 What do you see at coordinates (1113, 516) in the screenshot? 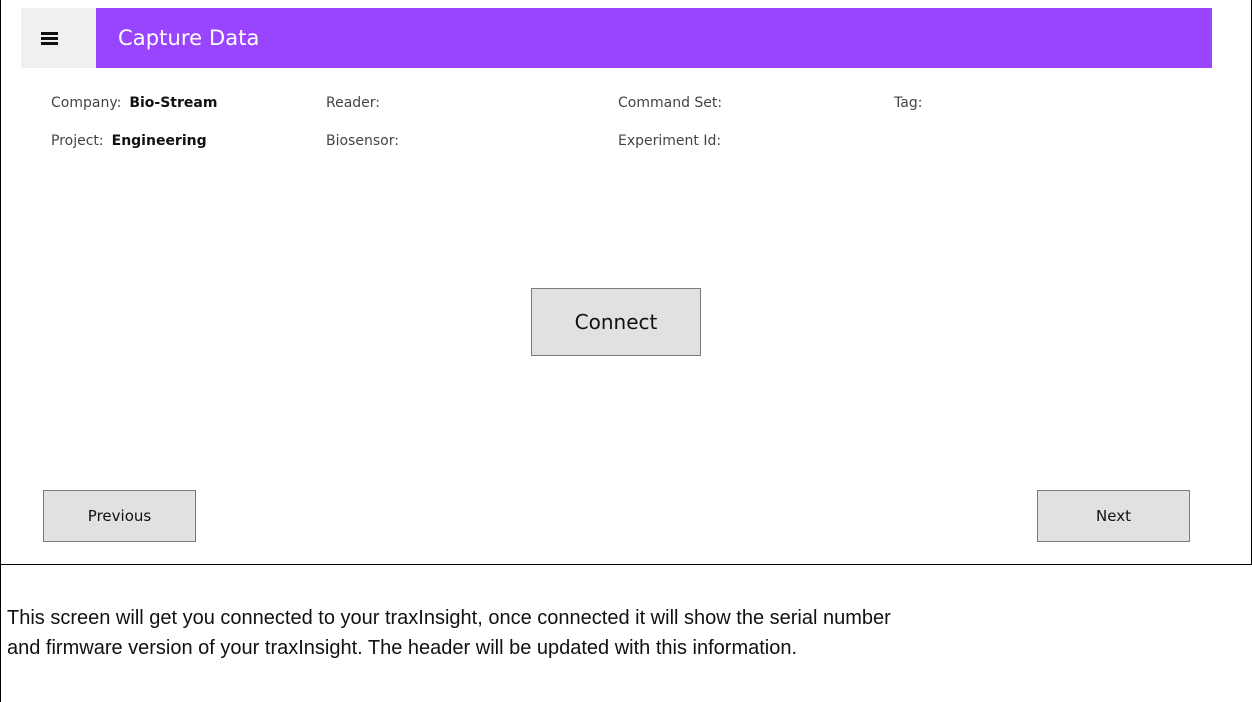
I see `next-button: Next` at bounding box center [1113, 516].